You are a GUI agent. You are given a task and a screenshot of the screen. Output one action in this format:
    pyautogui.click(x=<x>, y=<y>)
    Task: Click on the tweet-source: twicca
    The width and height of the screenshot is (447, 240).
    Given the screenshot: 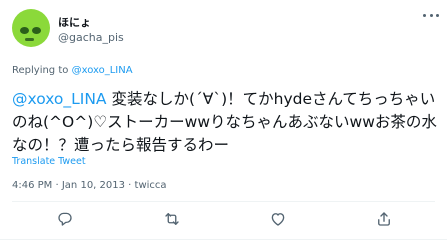 What is the action you would take?
    pyautogui.click(x=150, y=185)
    